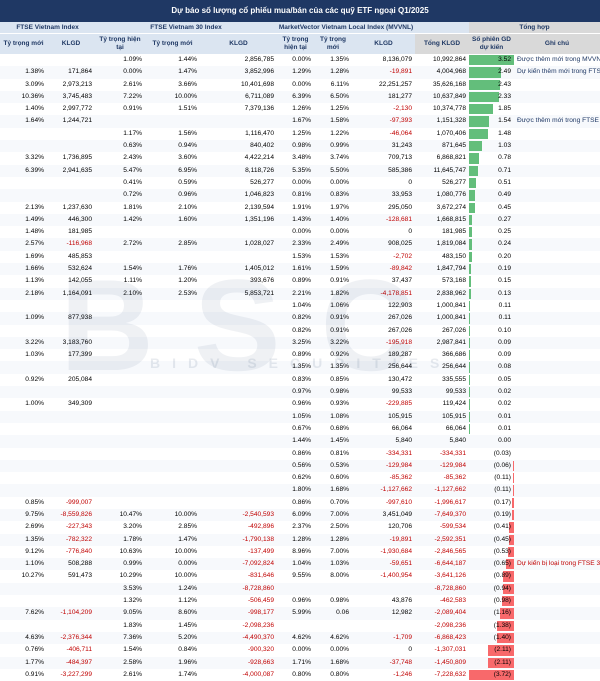 Image resolution: width=600 pixels, height=681 pixels. Describe the element at coordinates (557, 60) in the screenshot. I see `cell-note: Được thêm mới trong MVVNL` at that location.